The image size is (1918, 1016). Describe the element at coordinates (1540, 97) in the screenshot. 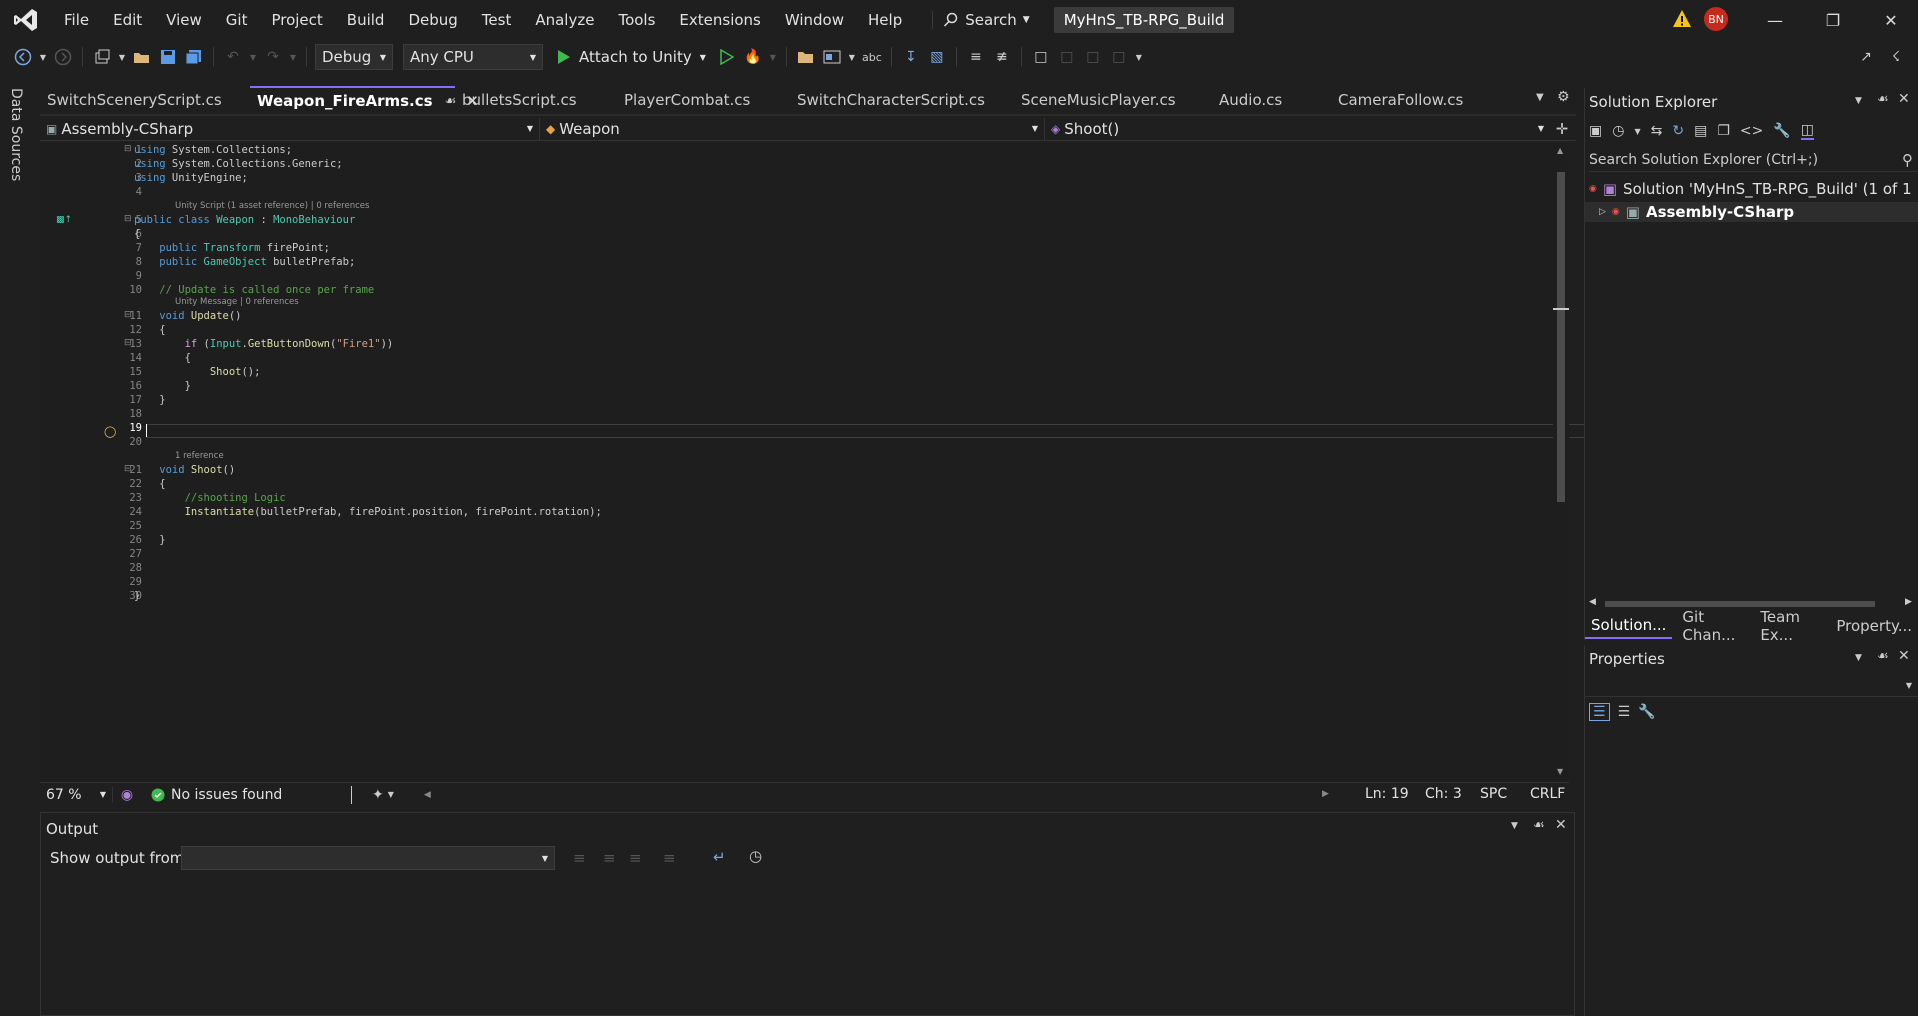

I see `tab-overflow-icon: ▼` at that location.